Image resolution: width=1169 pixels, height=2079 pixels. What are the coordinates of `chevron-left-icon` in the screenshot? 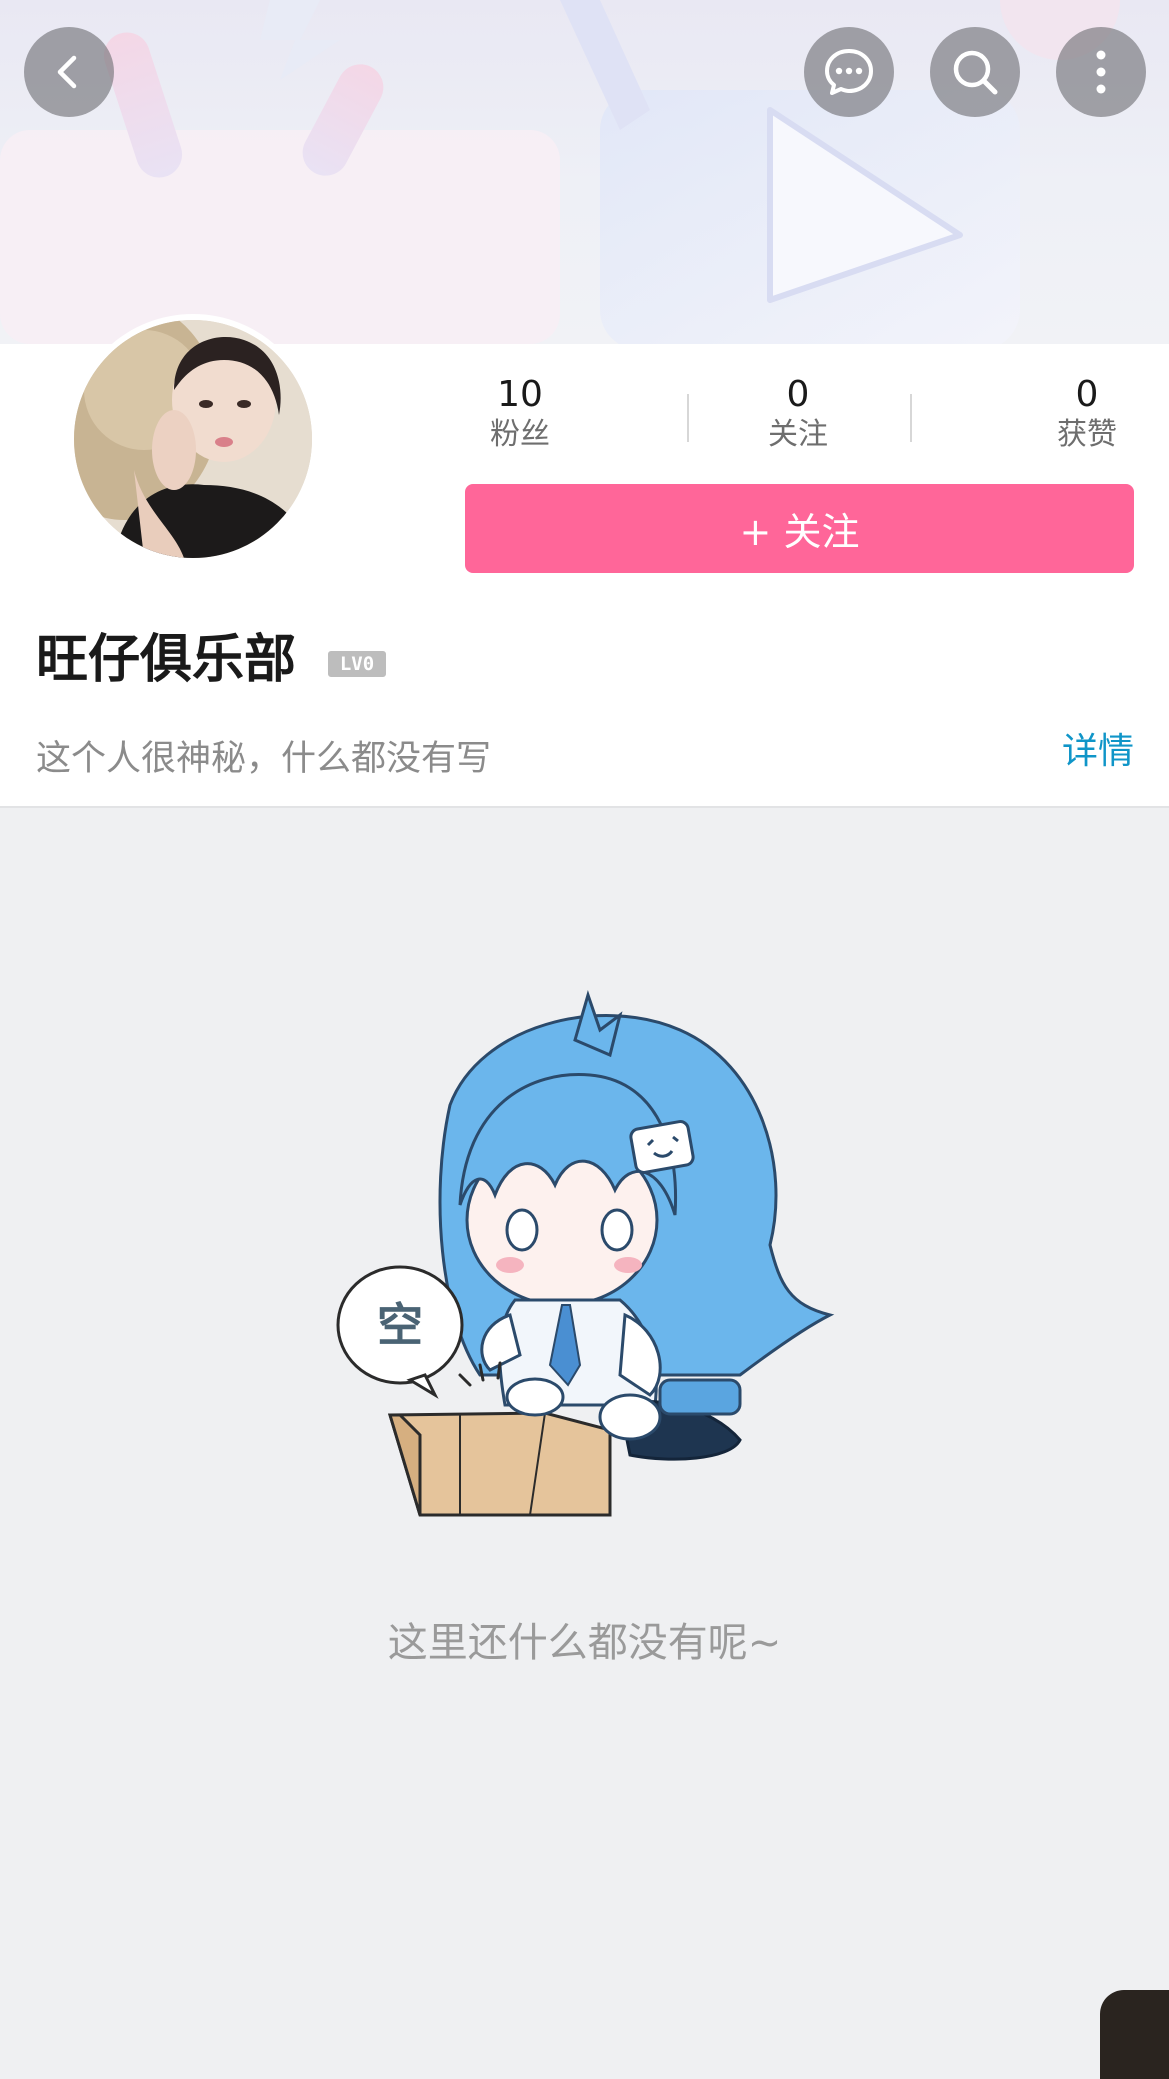 It's located at (67, 72).